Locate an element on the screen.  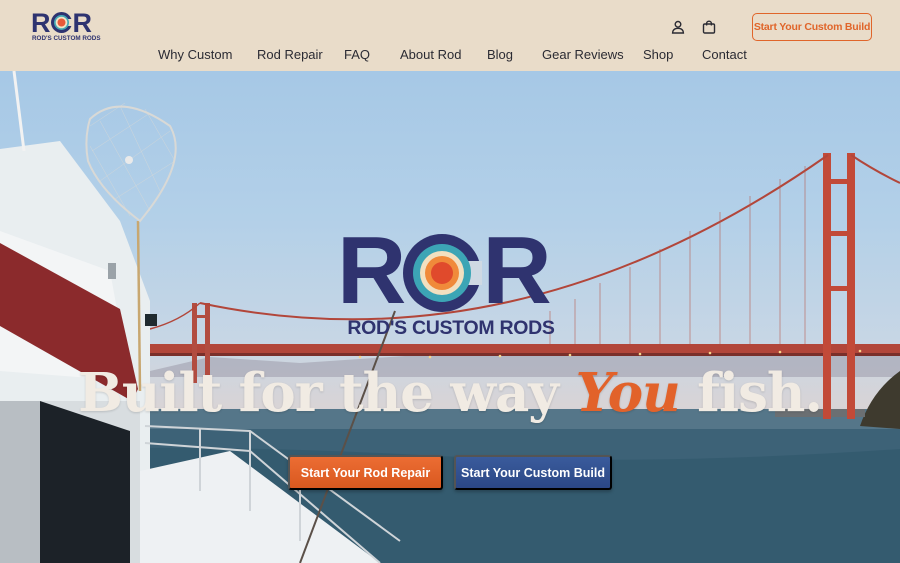
logo-mark: R R is located at coordinates (61, 23).